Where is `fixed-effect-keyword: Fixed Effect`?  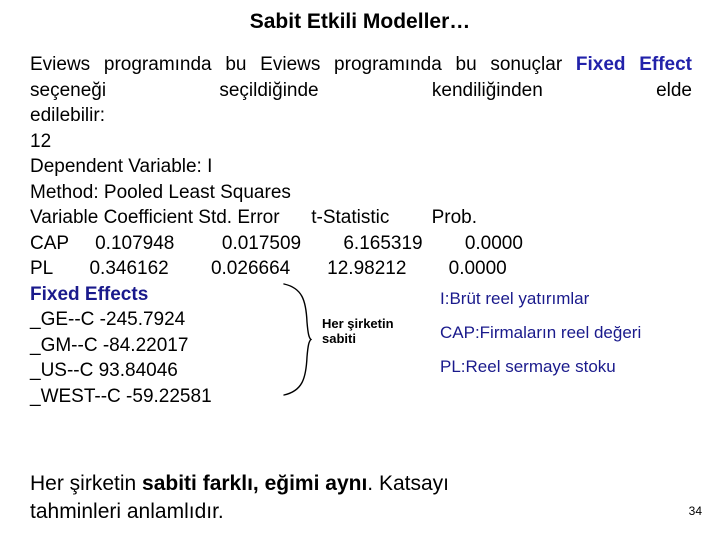
fixed-effect-keyword: Fixed Effect is located at coordinates (633, 64).